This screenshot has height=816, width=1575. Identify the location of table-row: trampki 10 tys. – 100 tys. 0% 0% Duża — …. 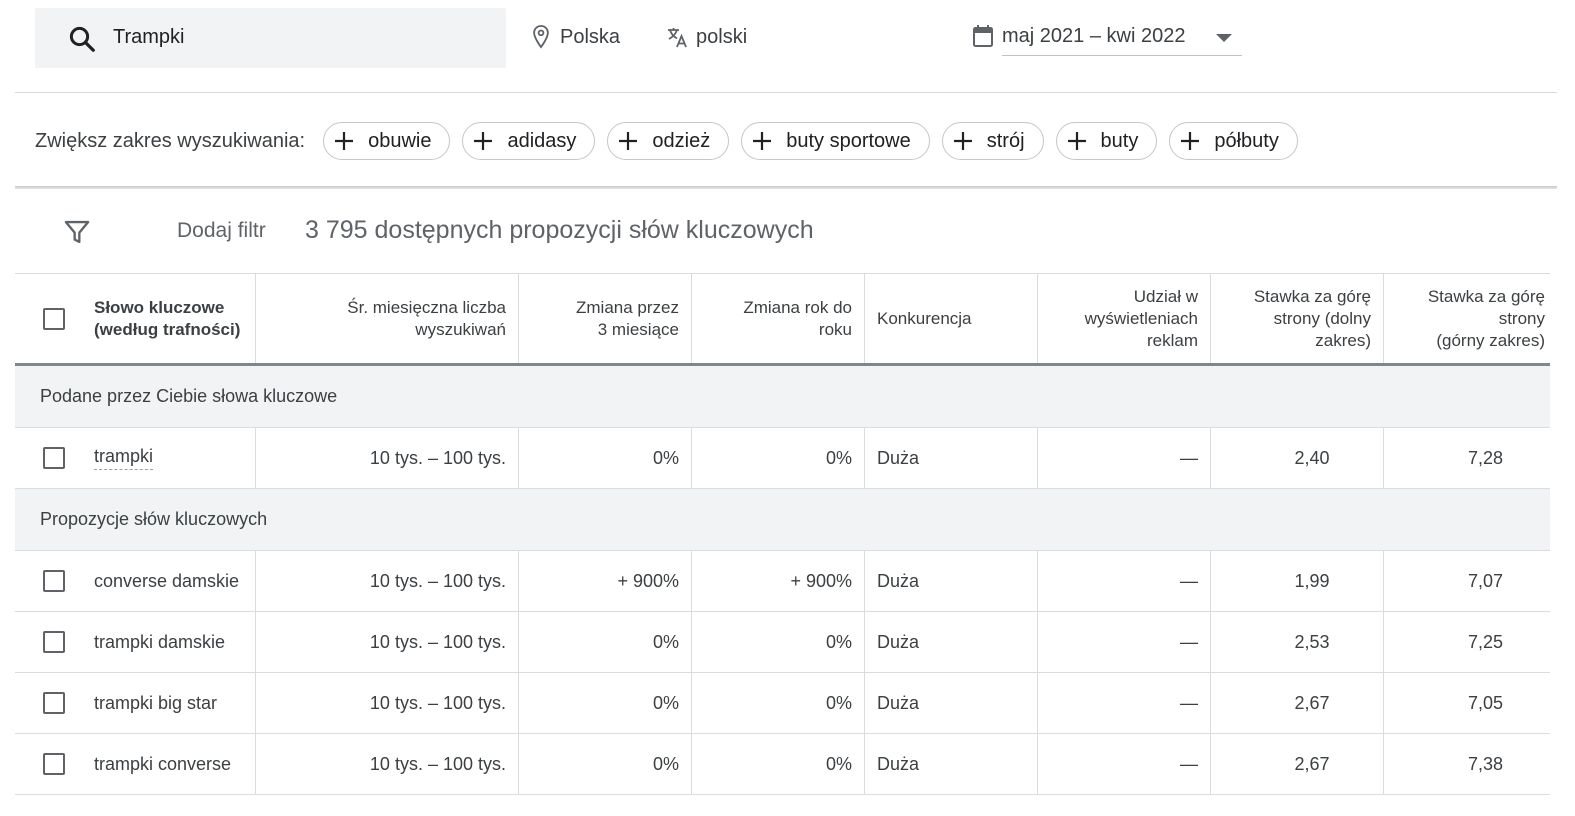
(782, 458).